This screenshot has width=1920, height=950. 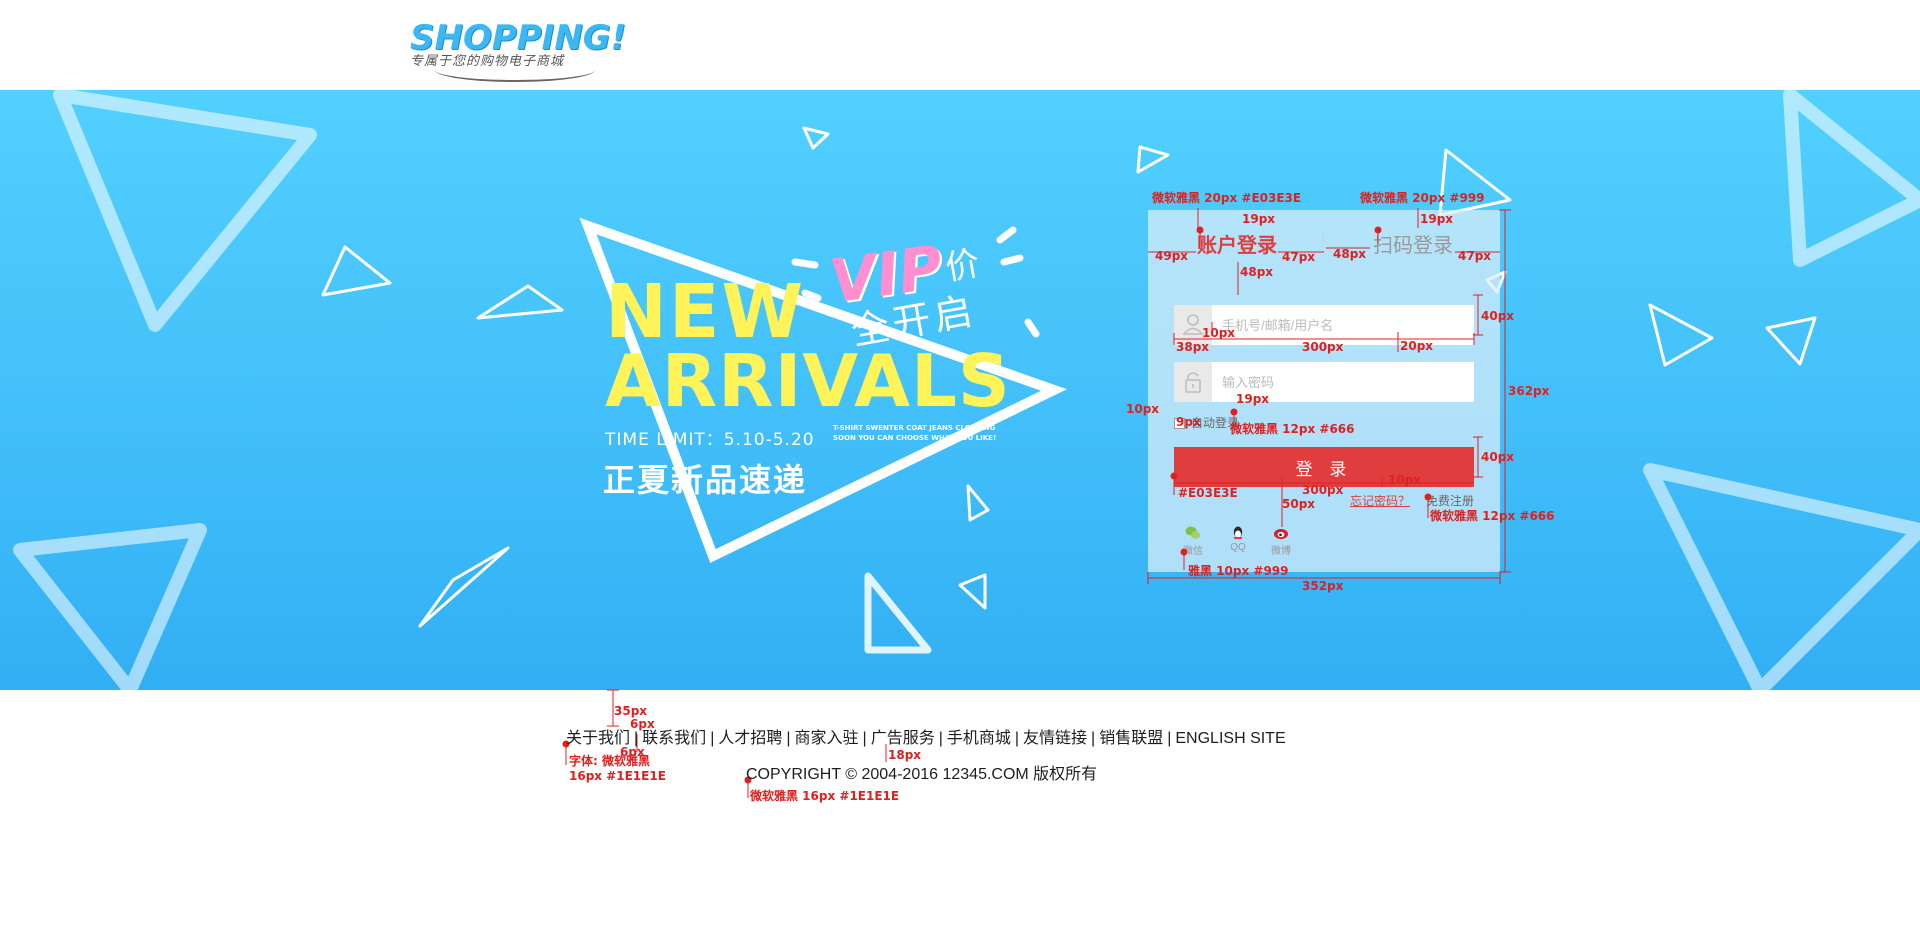 What do you see at coordinates (825, 796) in the screenshot?
I see `annotation-label: 微软雅黑 16px #1E1E1E` at bounding box center [825, 796].